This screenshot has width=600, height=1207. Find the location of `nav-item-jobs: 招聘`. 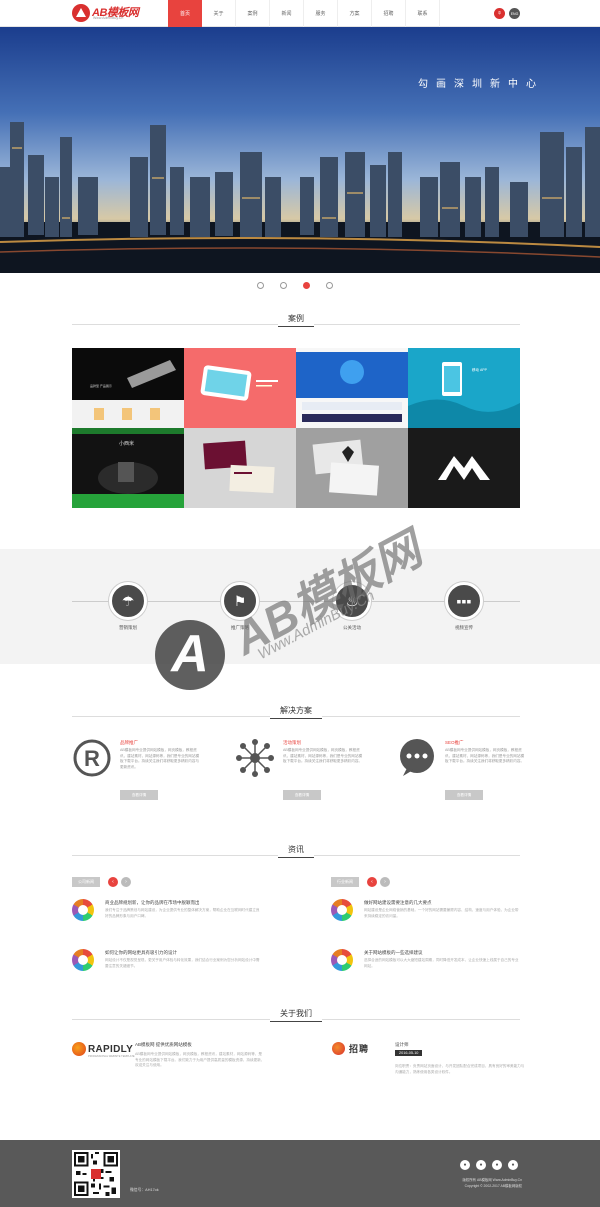

nav-item-jobs: 招聘 is located at coordinates (389, 13).